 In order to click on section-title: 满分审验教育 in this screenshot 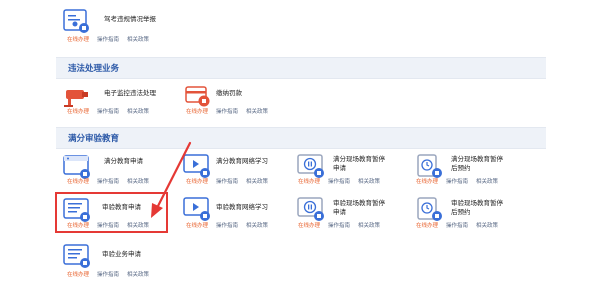, I will do `click(94, 139)`.